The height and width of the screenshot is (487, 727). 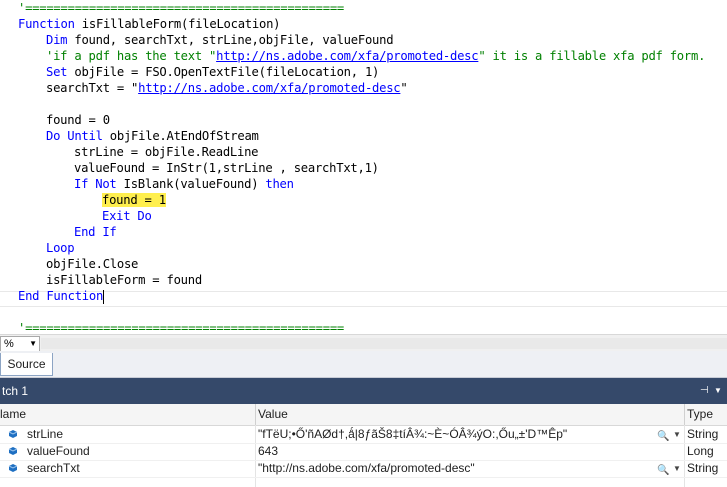 I want to click on watch-title-text: tch 1, so click(x=15, y=391).